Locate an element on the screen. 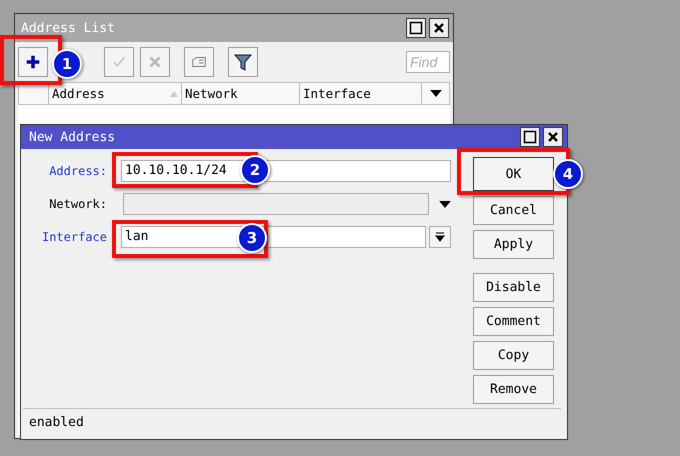 Image resolution: width=680 pixels, height=456 pixels. column-header: Address is located at coordinates (115, 93).